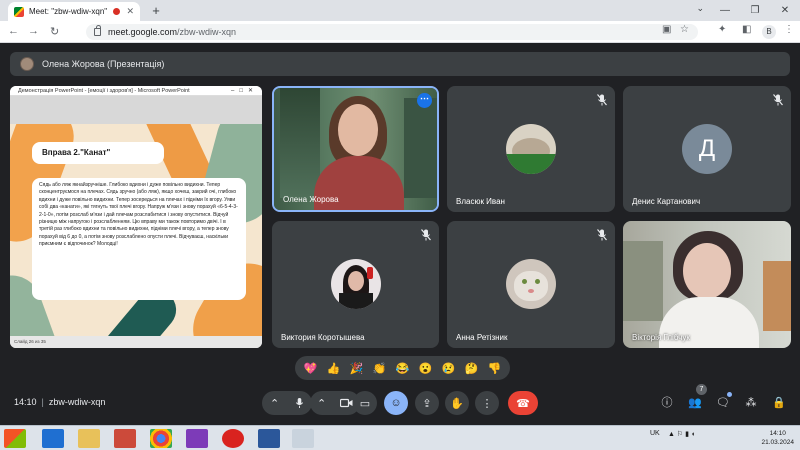  What do you see at coordinates (785, 10) in the screenshot?
I see `close-window-icon: ✕` at bounding box center [785, 10].